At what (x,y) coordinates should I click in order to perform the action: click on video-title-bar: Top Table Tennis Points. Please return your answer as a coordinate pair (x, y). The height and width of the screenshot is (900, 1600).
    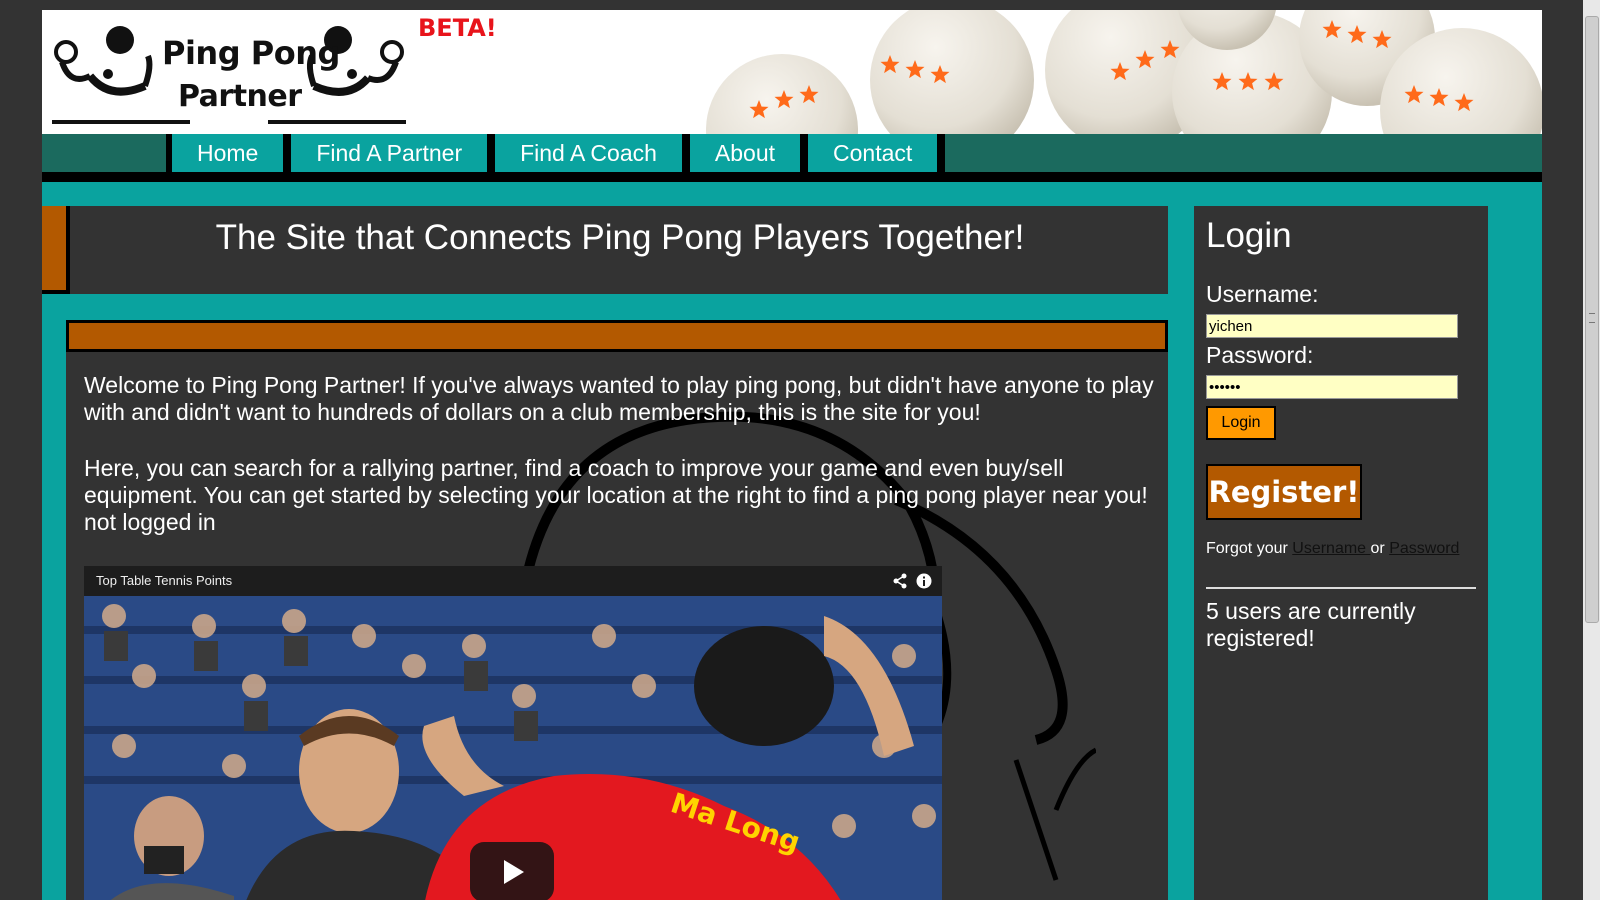
    Looking at the image, I should click on (513, 581).